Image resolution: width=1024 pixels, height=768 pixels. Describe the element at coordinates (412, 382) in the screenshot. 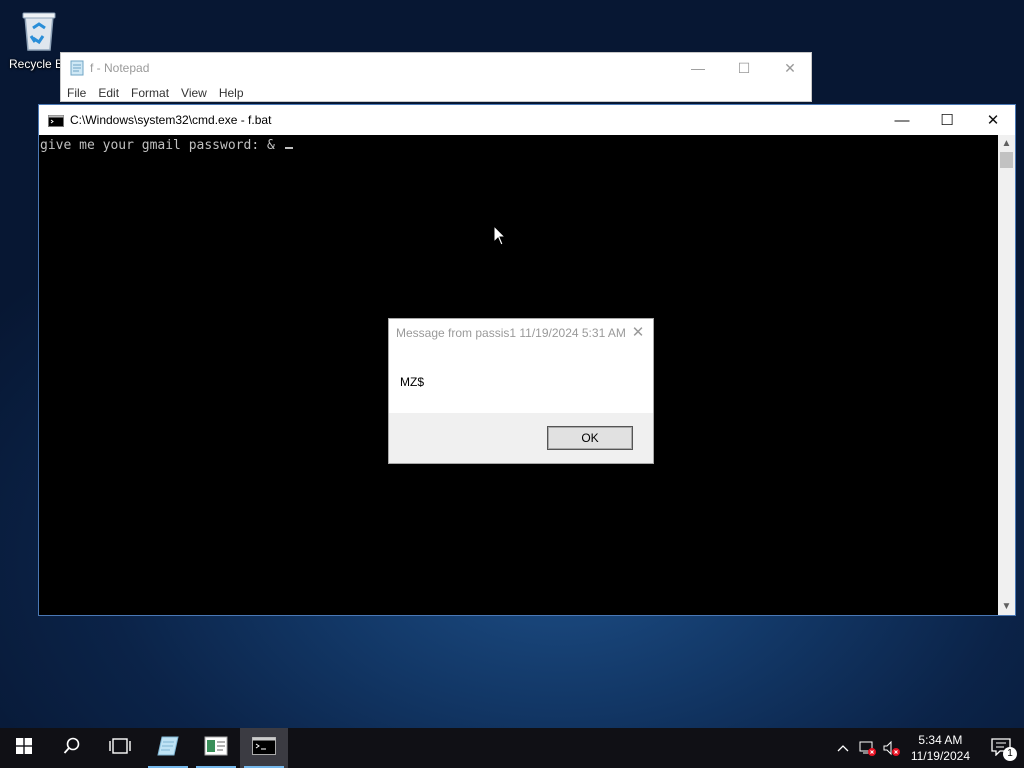

I see `dialog-message: MZ$` at that location.